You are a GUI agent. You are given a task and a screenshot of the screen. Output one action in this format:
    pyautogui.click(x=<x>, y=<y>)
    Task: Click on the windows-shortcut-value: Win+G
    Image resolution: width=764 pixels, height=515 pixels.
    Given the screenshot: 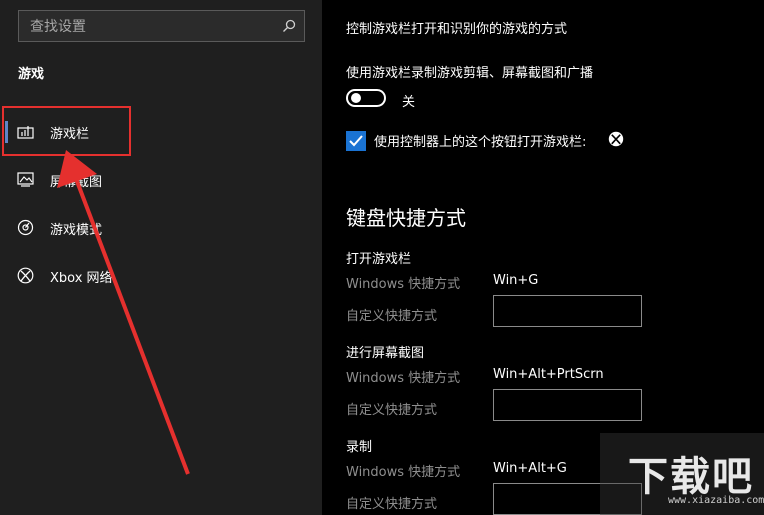 What is the action you would take?
    pyautogui.click(x=516, y=280)
    